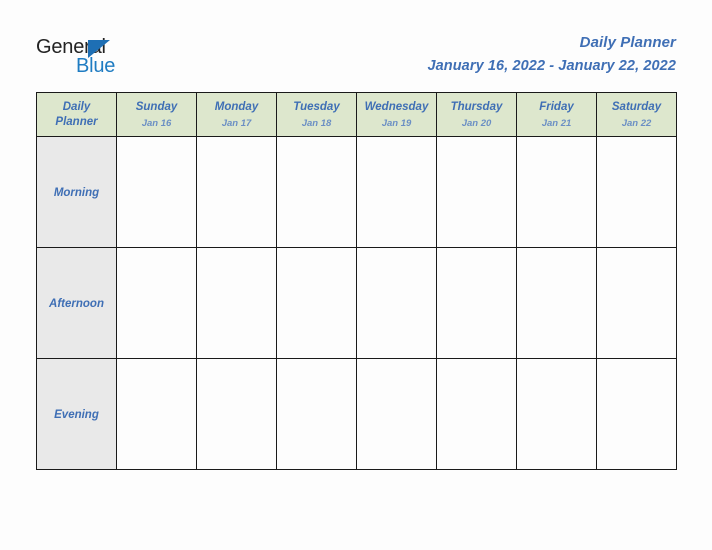  Describe the element at coordinates (556, 106) in the screenshot. I see `day-name-friday: Friday` at that location.